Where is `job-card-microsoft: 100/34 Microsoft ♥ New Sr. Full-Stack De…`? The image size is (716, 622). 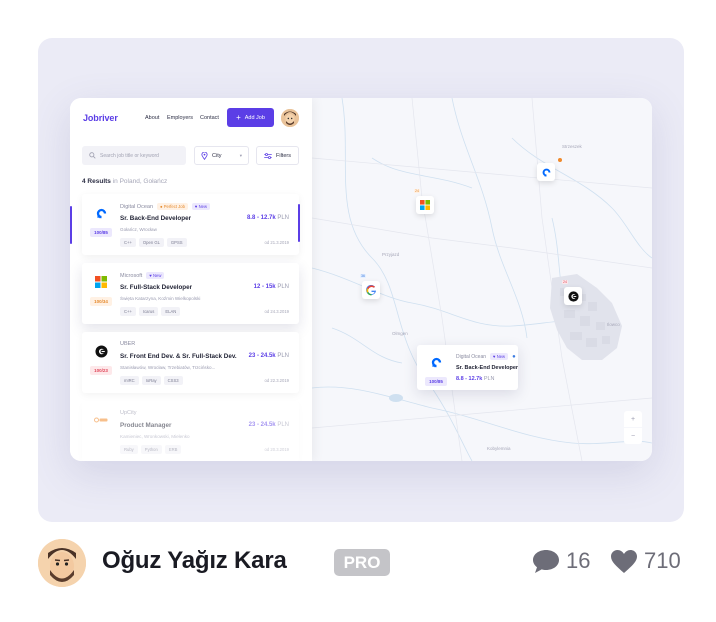 job-card-microsoft: 100/34 Microsoft ♥ New Sr. Full-Stack De… is located at coordinates (190, 293).